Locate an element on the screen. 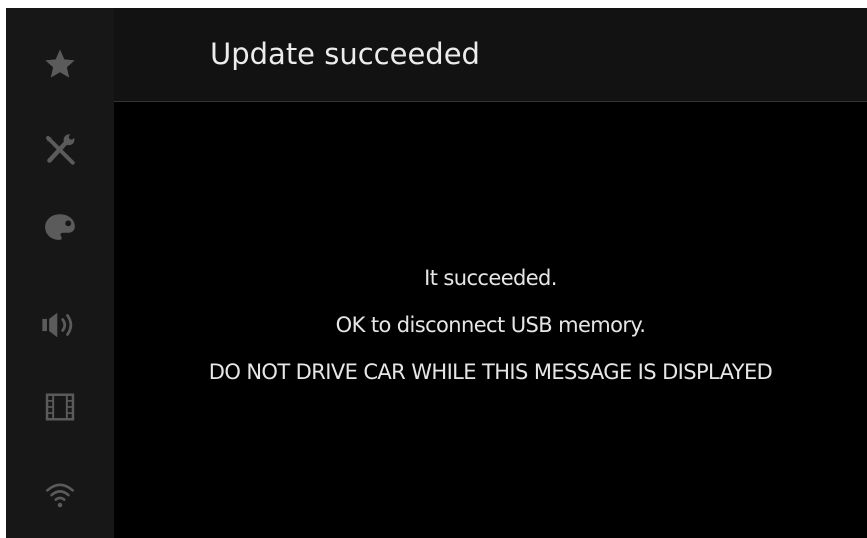 The image size is (867, 538). wifi-icon is located at coordinates (60, 495).